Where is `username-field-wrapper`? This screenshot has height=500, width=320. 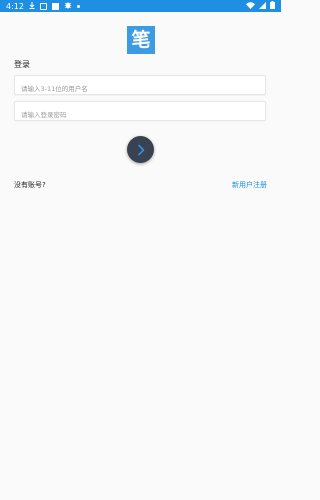 username-field-wrapper is located at coordinates (140, 86).